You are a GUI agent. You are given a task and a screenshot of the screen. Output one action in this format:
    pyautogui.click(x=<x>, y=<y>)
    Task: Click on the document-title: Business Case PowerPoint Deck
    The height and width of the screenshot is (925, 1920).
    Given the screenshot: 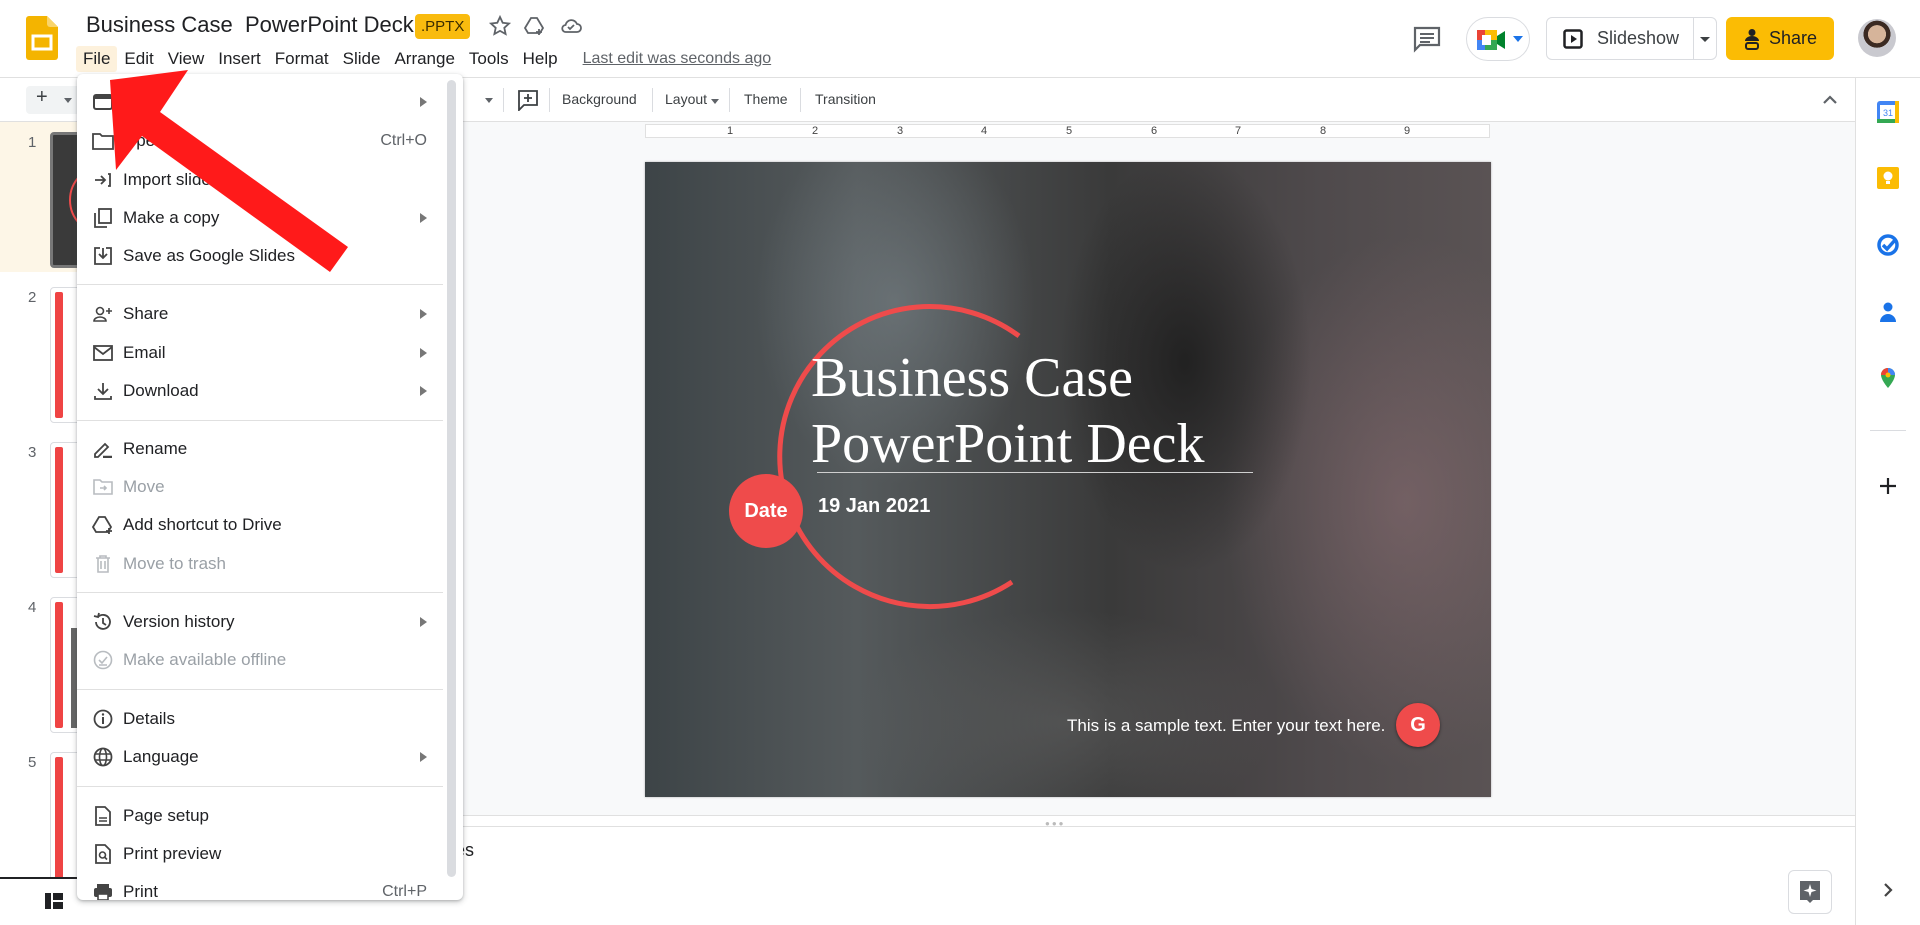 What is the action you would take?
    pyautogui.click(x=250, y=25)
    